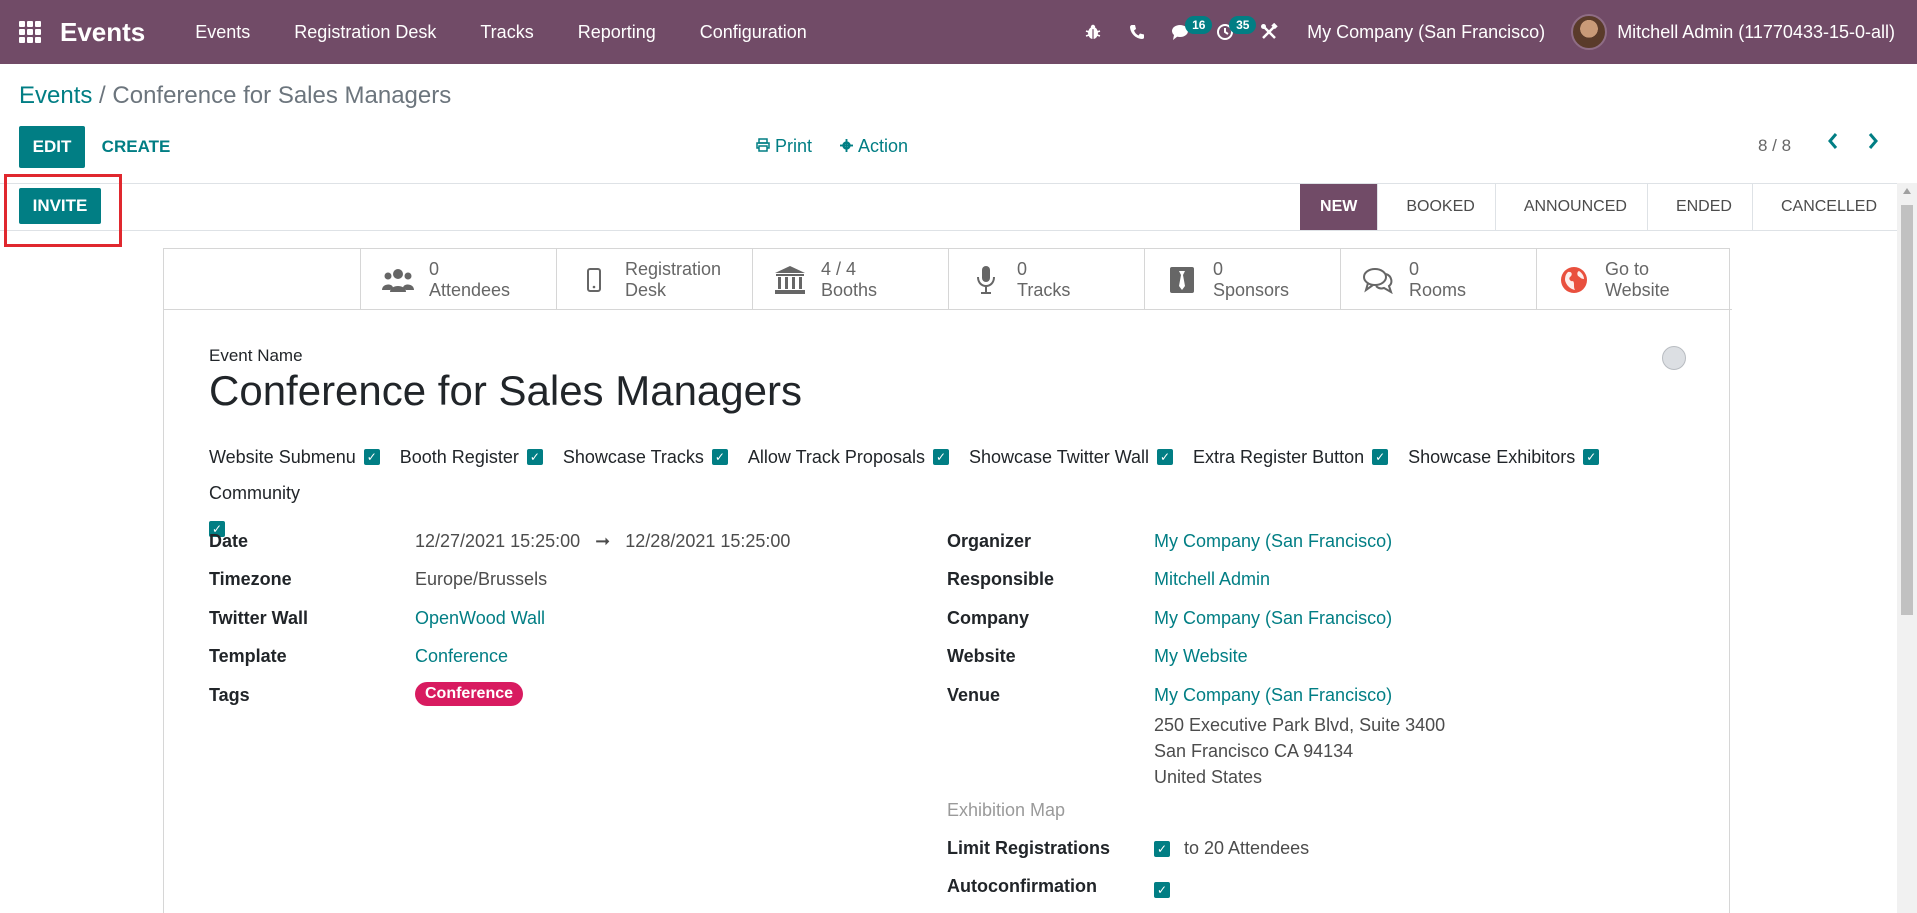 This screenshot has width=1917, height=913. What do you see at coordinates (753, 32) in the screenshot?
I see `menu-configuration: Configuration` at bounding box center [753, 32].